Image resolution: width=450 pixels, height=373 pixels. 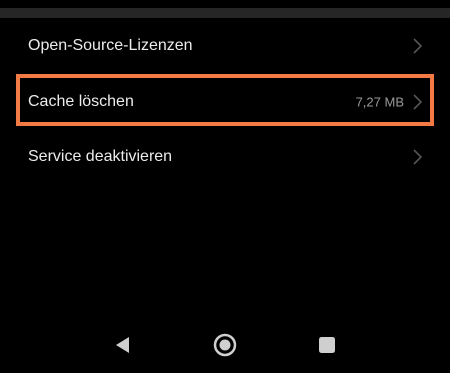 What do you see at coordinates (81, 101) in the screenshot?
I see `list-item-label: Cache löschen` at bounding box center [81, 101].